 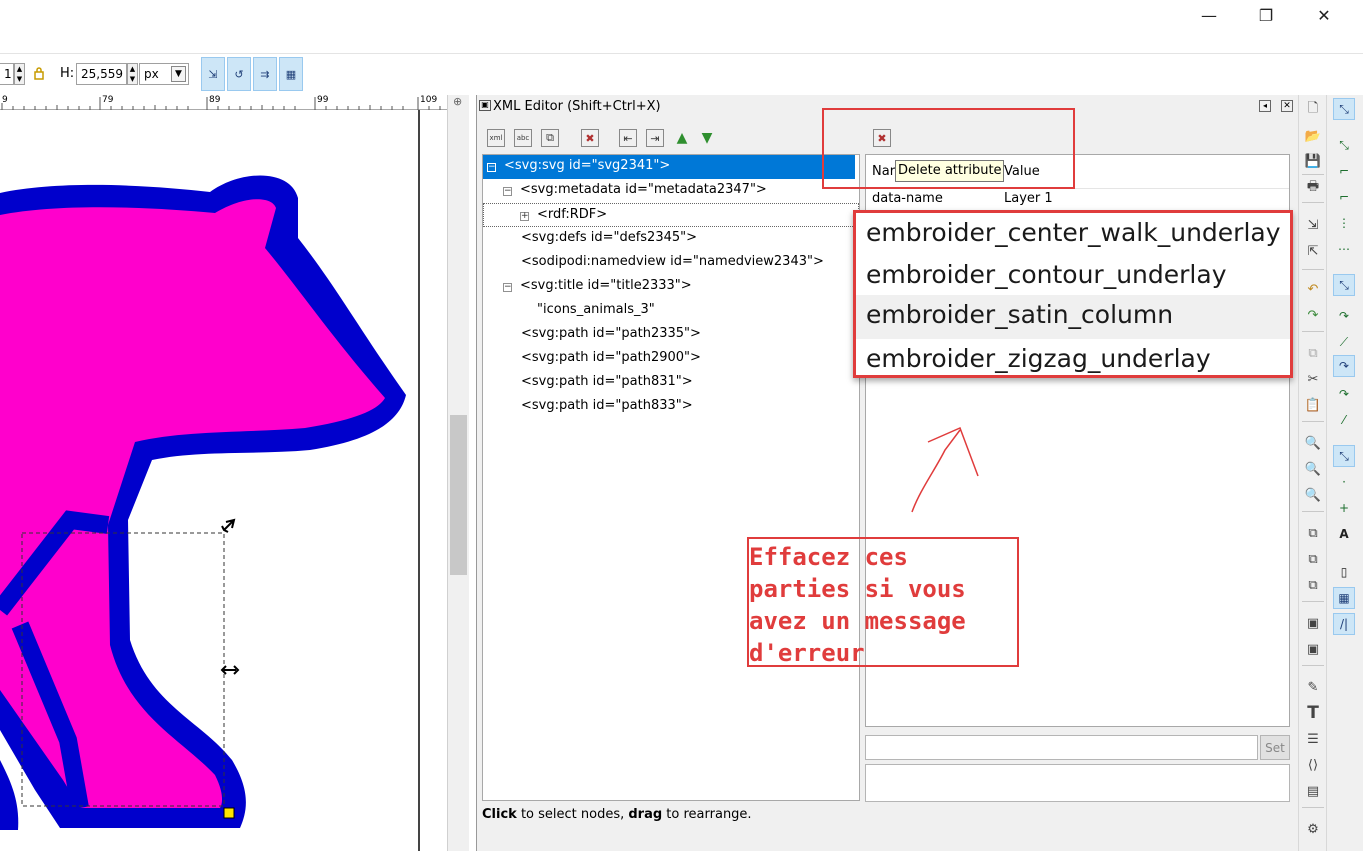 What do you see at coordinates (635, 191) in the screenshot?
I see `tree-node-metadata: − <svg:metadata id="metadata2347">` at bounding box center [635, 191].